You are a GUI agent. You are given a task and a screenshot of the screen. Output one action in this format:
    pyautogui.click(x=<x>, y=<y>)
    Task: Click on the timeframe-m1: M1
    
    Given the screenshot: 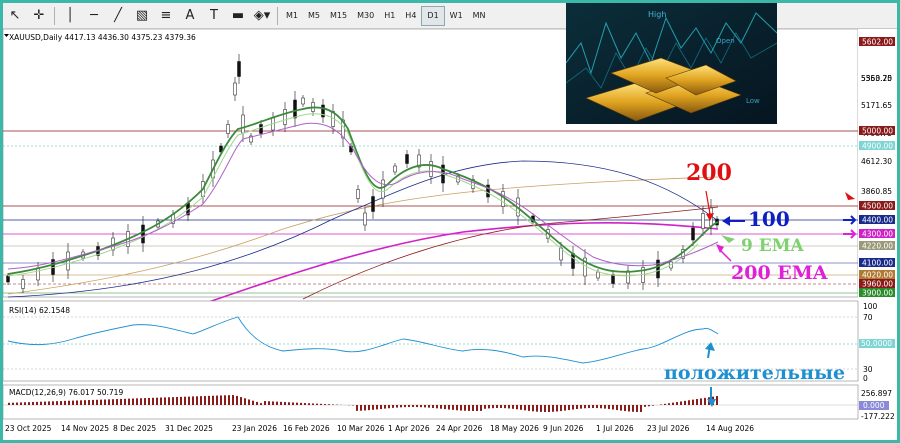 What is the action you would take?
    pyautogui.click(x=292, y=16)
    